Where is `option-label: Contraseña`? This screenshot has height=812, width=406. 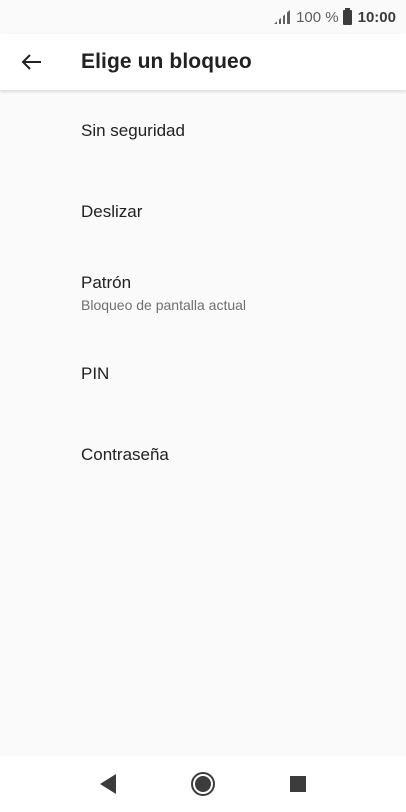
option-label: Contraseña is located at coordinates (125, 454).